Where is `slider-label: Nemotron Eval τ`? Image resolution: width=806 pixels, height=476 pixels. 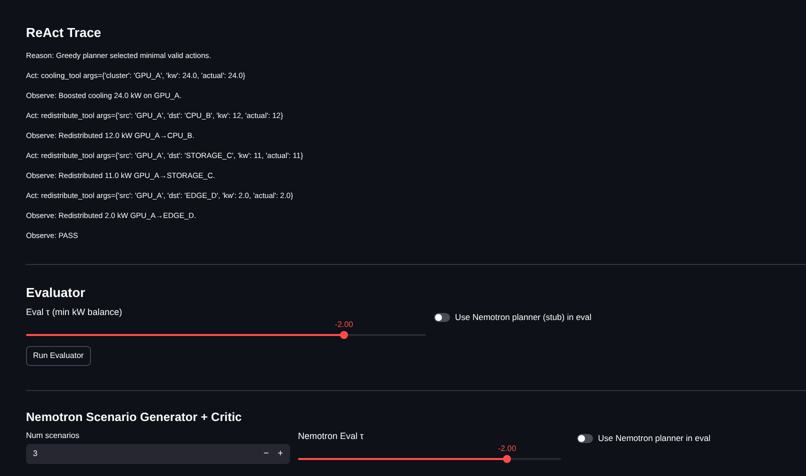
slider-label: Nemotron Eval τ is located at coordinates (331, 436).